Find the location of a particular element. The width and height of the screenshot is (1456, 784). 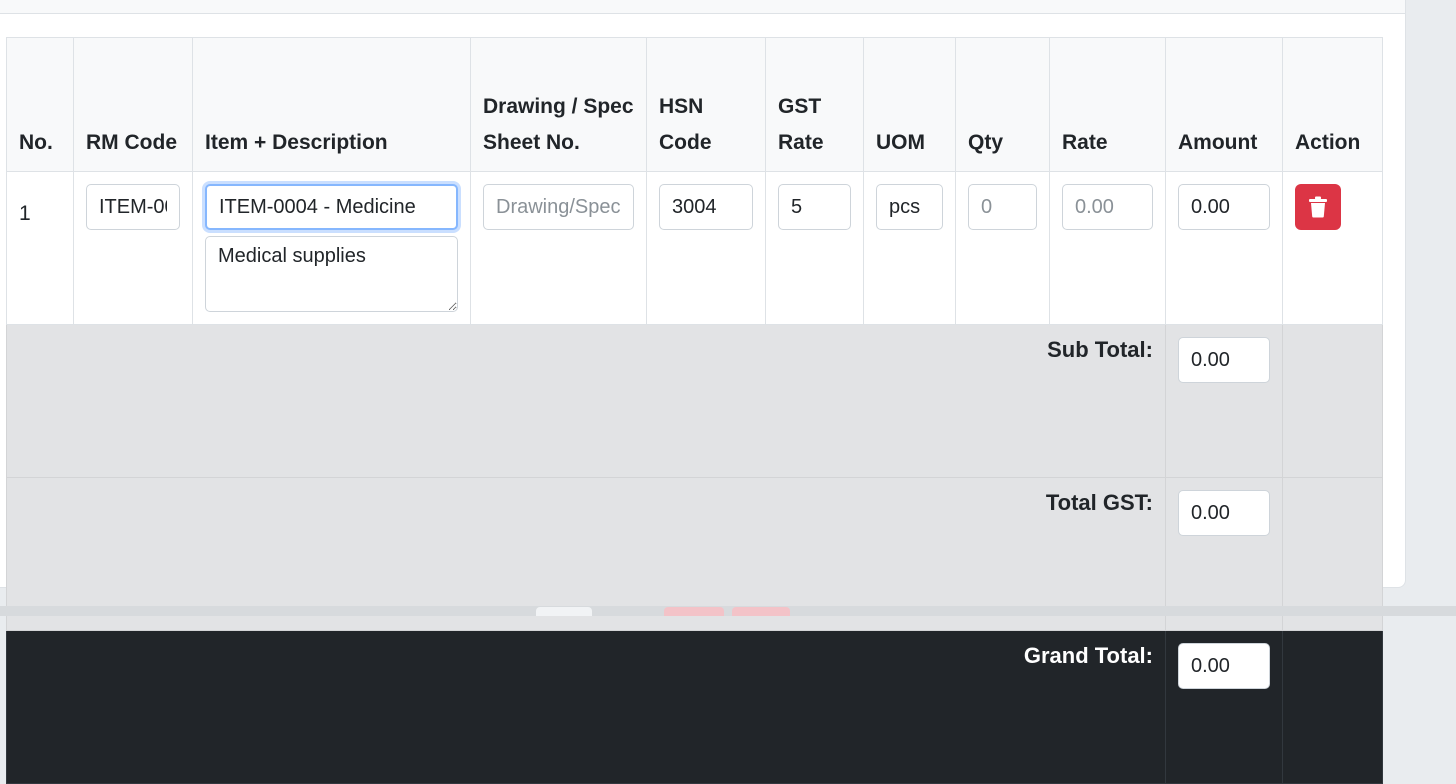

bottom-strip is located at coordinates (728, 611).